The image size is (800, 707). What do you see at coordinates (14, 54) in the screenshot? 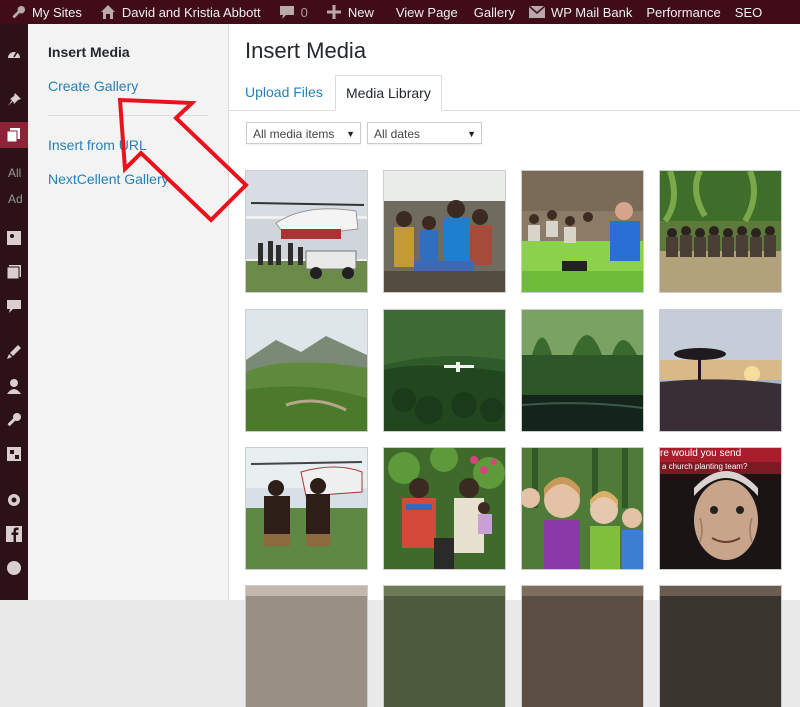
I see `dashboard-icon` at bounding box center [14, 54].